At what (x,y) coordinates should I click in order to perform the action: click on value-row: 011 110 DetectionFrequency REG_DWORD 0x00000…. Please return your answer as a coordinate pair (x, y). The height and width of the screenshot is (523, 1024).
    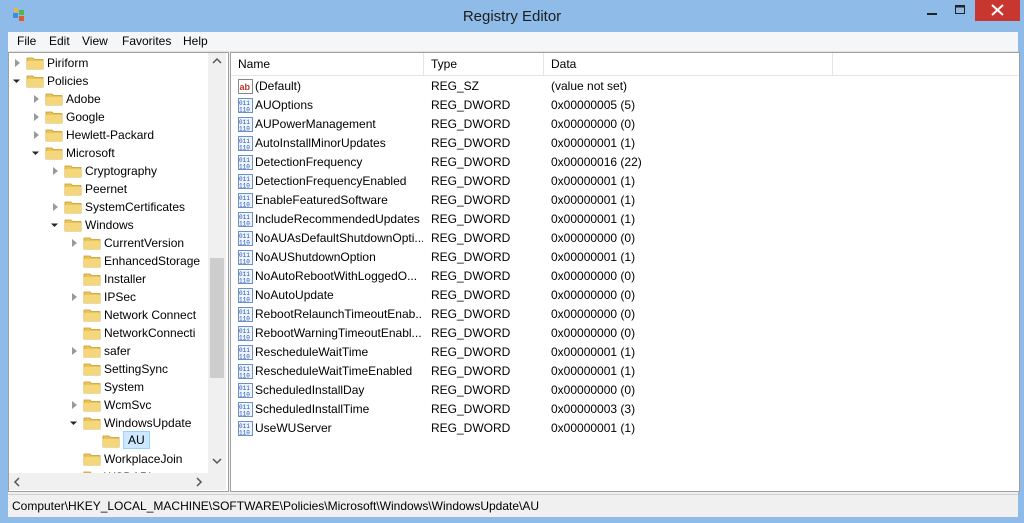
    Looking at the image, I should click on (625, 162).